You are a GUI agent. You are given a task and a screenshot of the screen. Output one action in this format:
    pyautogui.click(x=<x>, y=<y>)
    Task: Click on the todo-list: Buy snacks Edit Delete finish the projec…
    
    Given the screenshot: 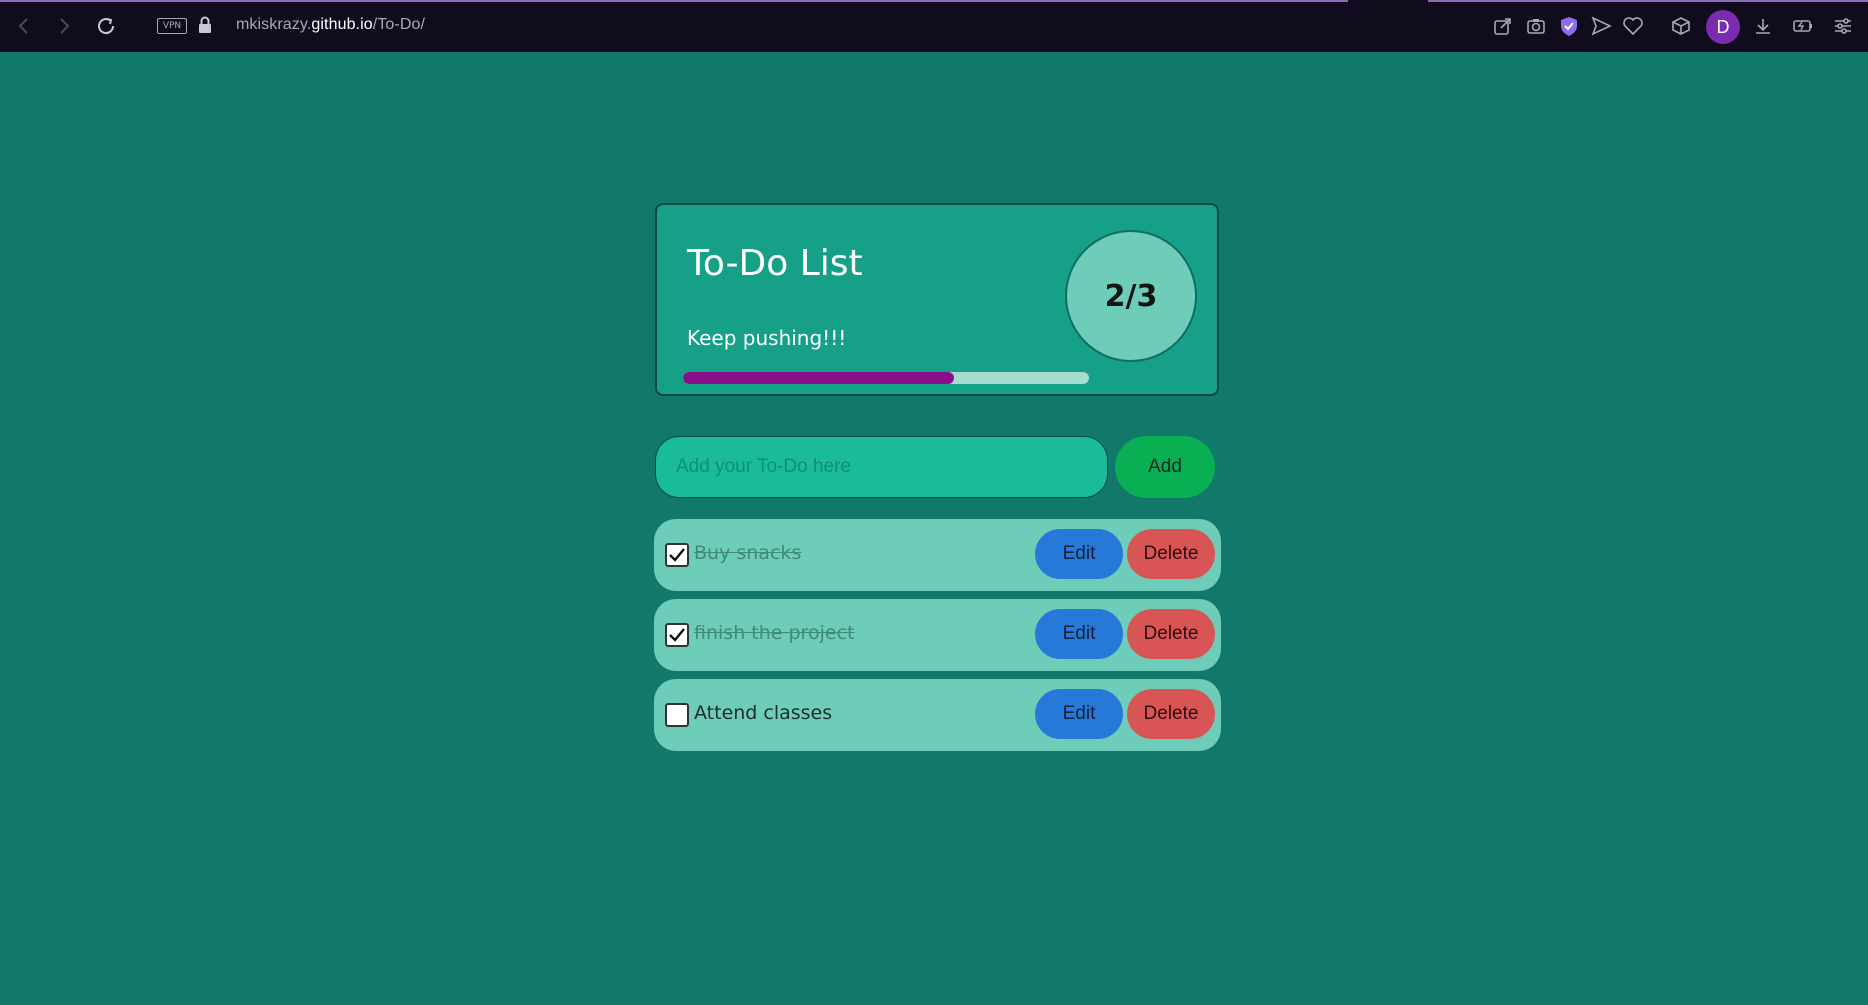 What is the action you would take?
    pyautogui.click(x=937, y=639)
    